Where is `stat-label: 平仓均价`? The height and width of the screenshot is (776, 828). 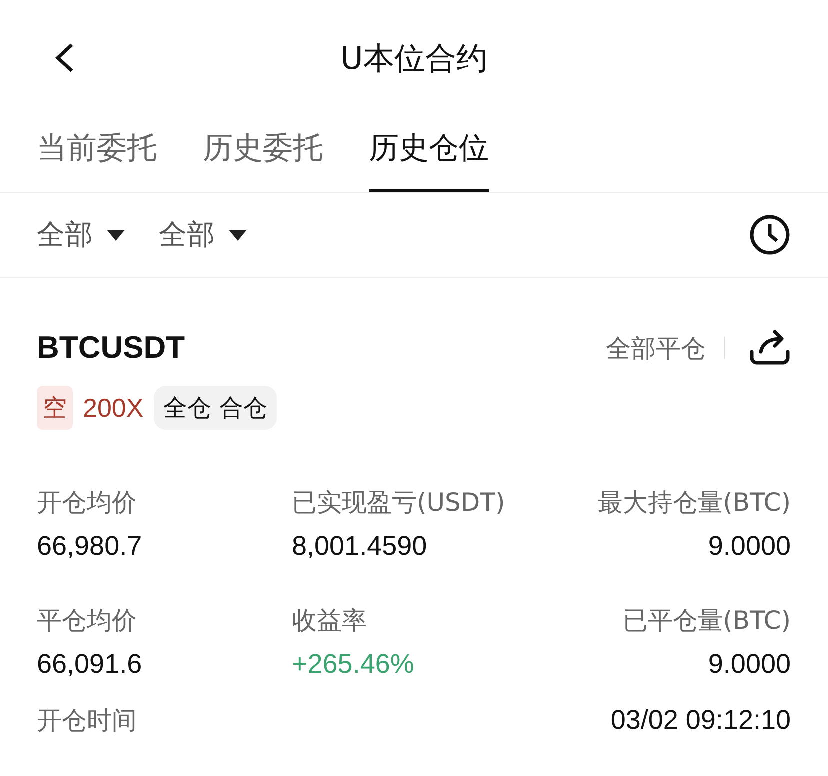
stat-label: 平仓均价 is located at coordinates (87, 621).